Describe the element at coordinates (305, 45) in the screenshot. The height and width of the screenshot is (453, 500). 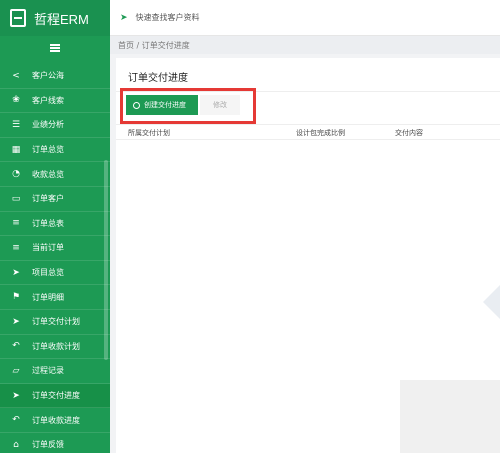
I see `breadcrumb: 首页 / 订单交付进度` at that location.